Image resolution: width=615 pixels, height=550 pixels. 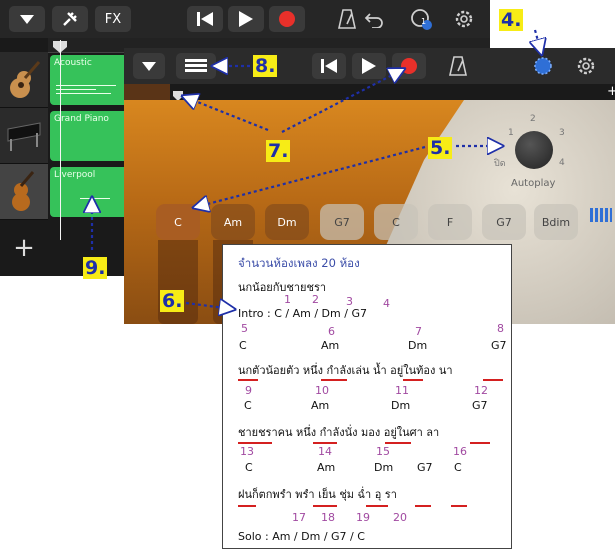 I want to click on callout-4: 4., so click(x=511, y=20).